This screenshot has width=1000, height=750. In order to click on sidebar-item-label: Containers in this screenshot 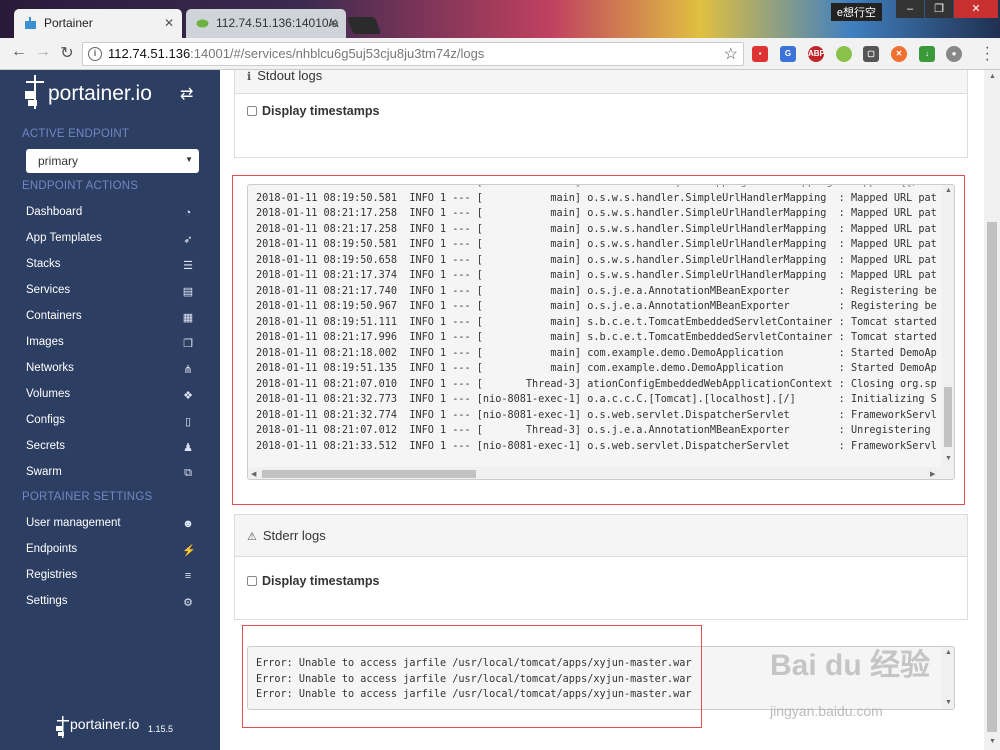, I will do `click(54, 316)`.